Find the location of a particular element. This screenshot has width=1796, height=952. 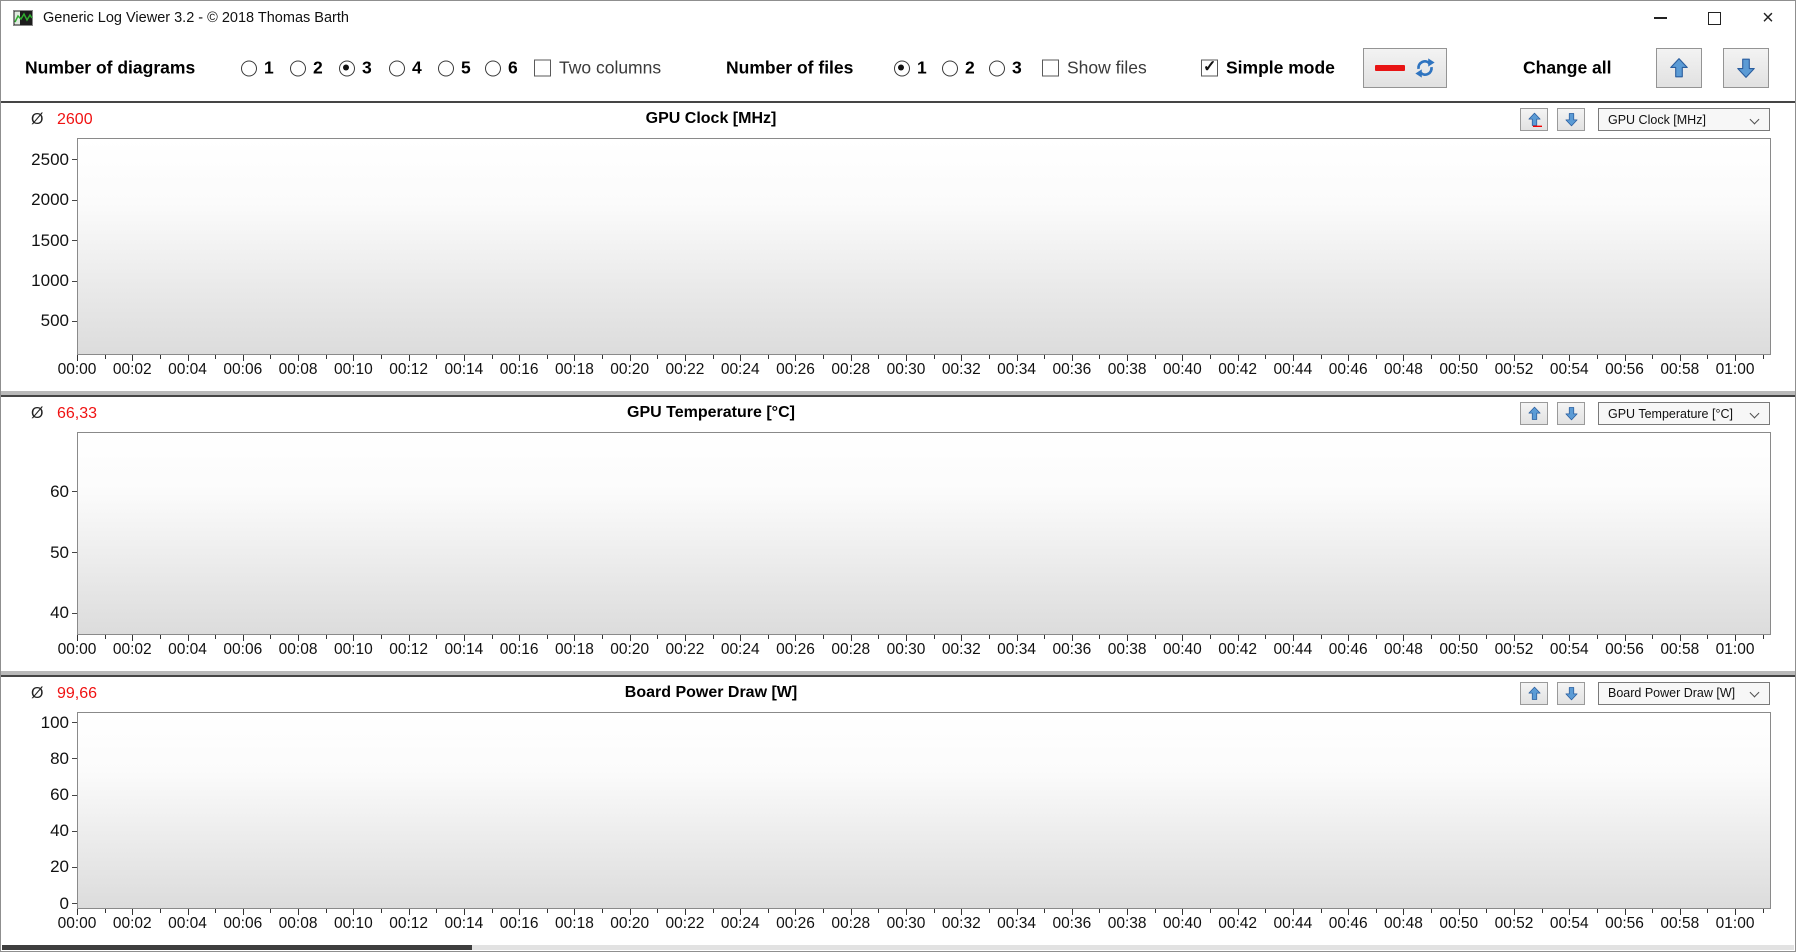

measurement-select: Board Power Draw [W] is located at coordinates (1684, 693).